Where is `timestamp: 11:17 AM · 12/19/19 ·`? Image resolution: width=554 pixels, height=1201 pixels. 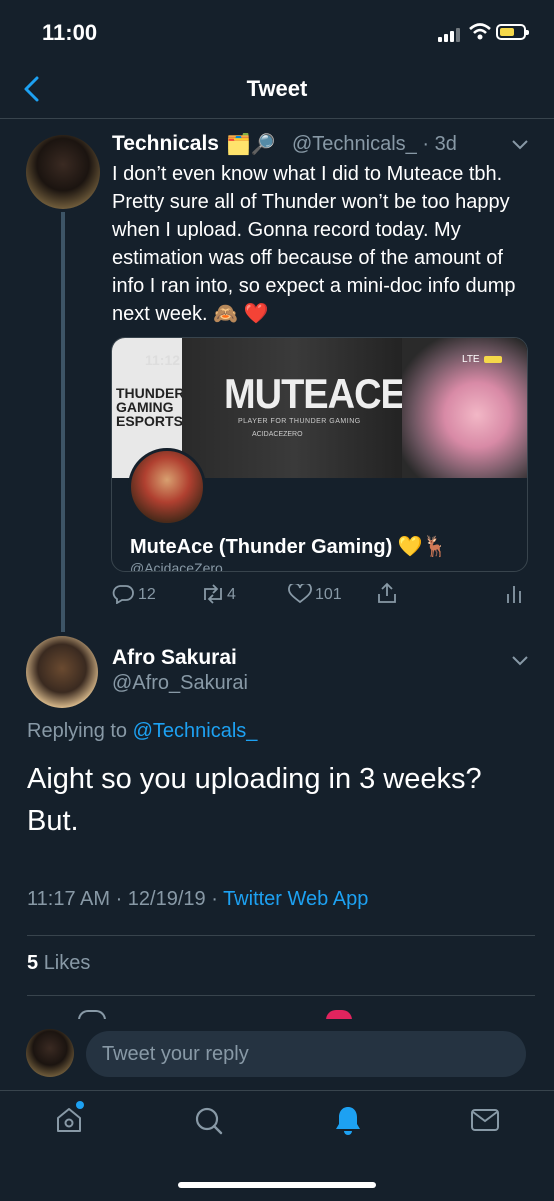
timestamp: 11:17 AM · 12/19/19 · is located at coordinates (122, 899).